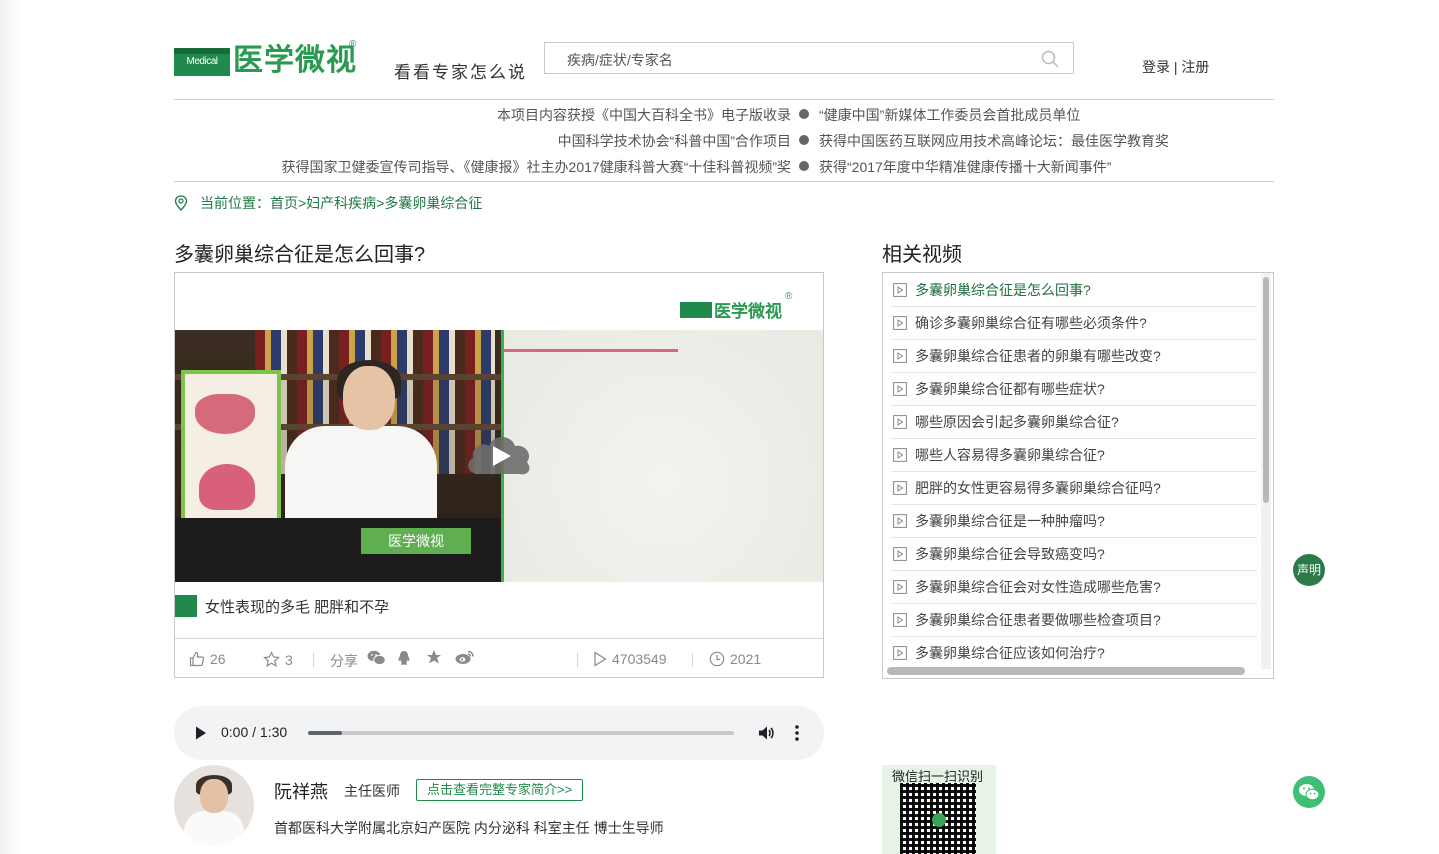 Image resolution: width=1439 pixels, height=854 pixels. Describe the element at coordinates (1003, 290) in the screenshot. I see `related-video-title: 多囊卵巢综合征是怎么回事?` at that location.